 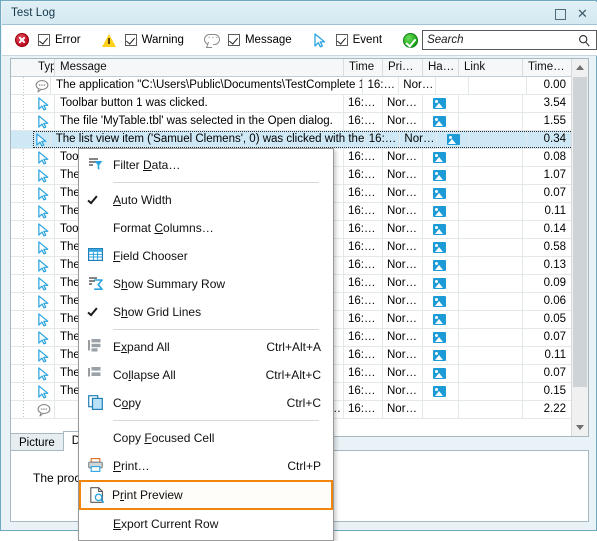 What do you see at coordinates (96, 403) in the screenshot?
I see `copy-icon` at bounding box center [96, 403].